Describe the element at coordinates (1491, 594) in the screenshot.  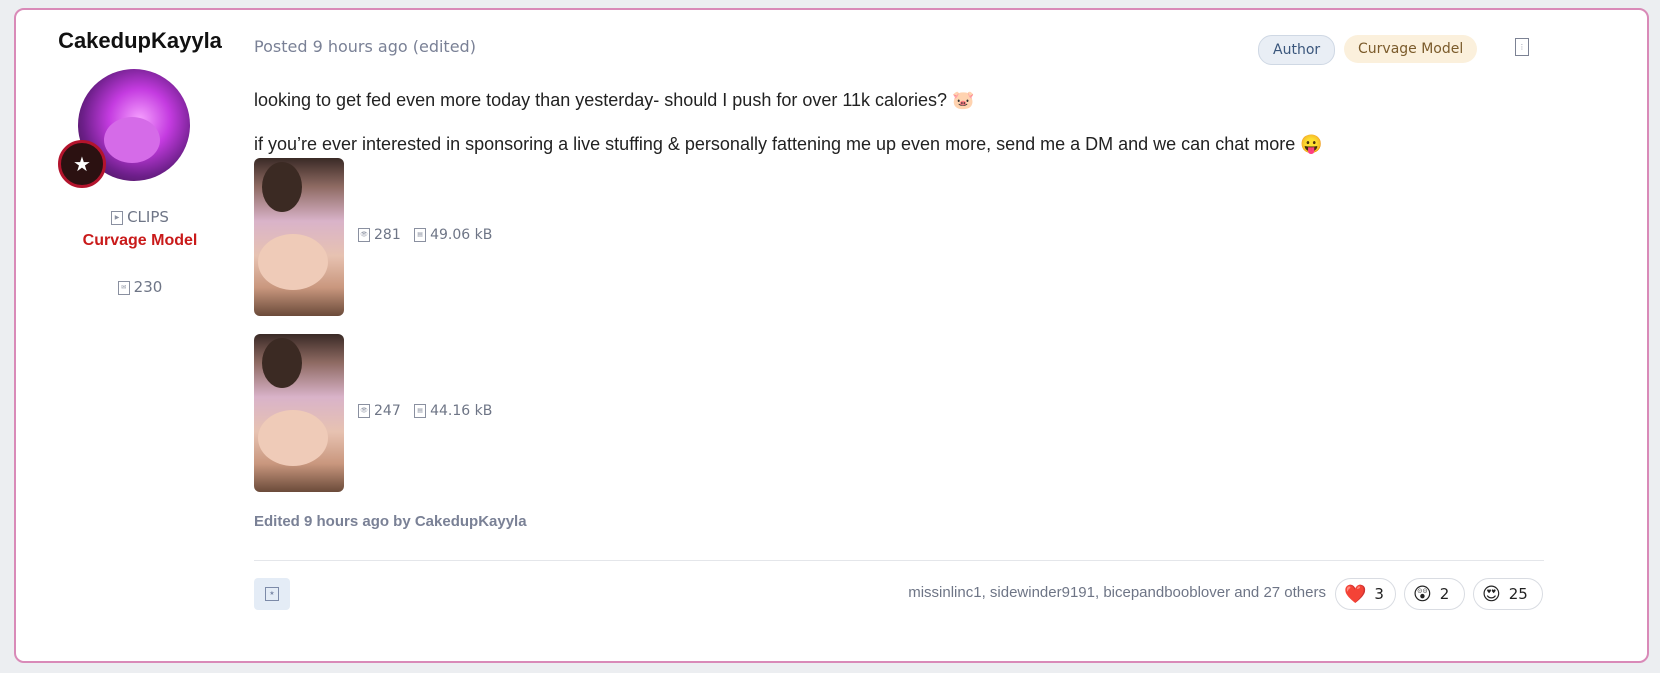
I see `love-eyes-icon: 😍` at that location.